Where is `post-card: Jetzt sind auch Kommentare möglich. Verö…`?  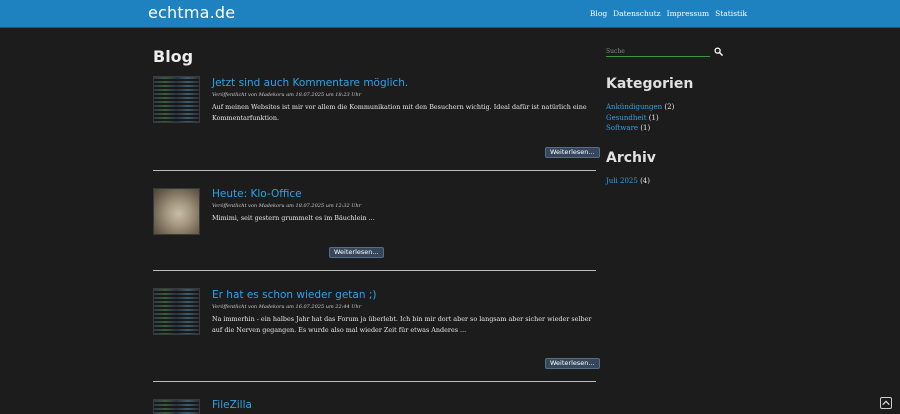
post-card: Jetzt sind auch Kommentare möglich. Verö… is located at coordinates (376, 118).